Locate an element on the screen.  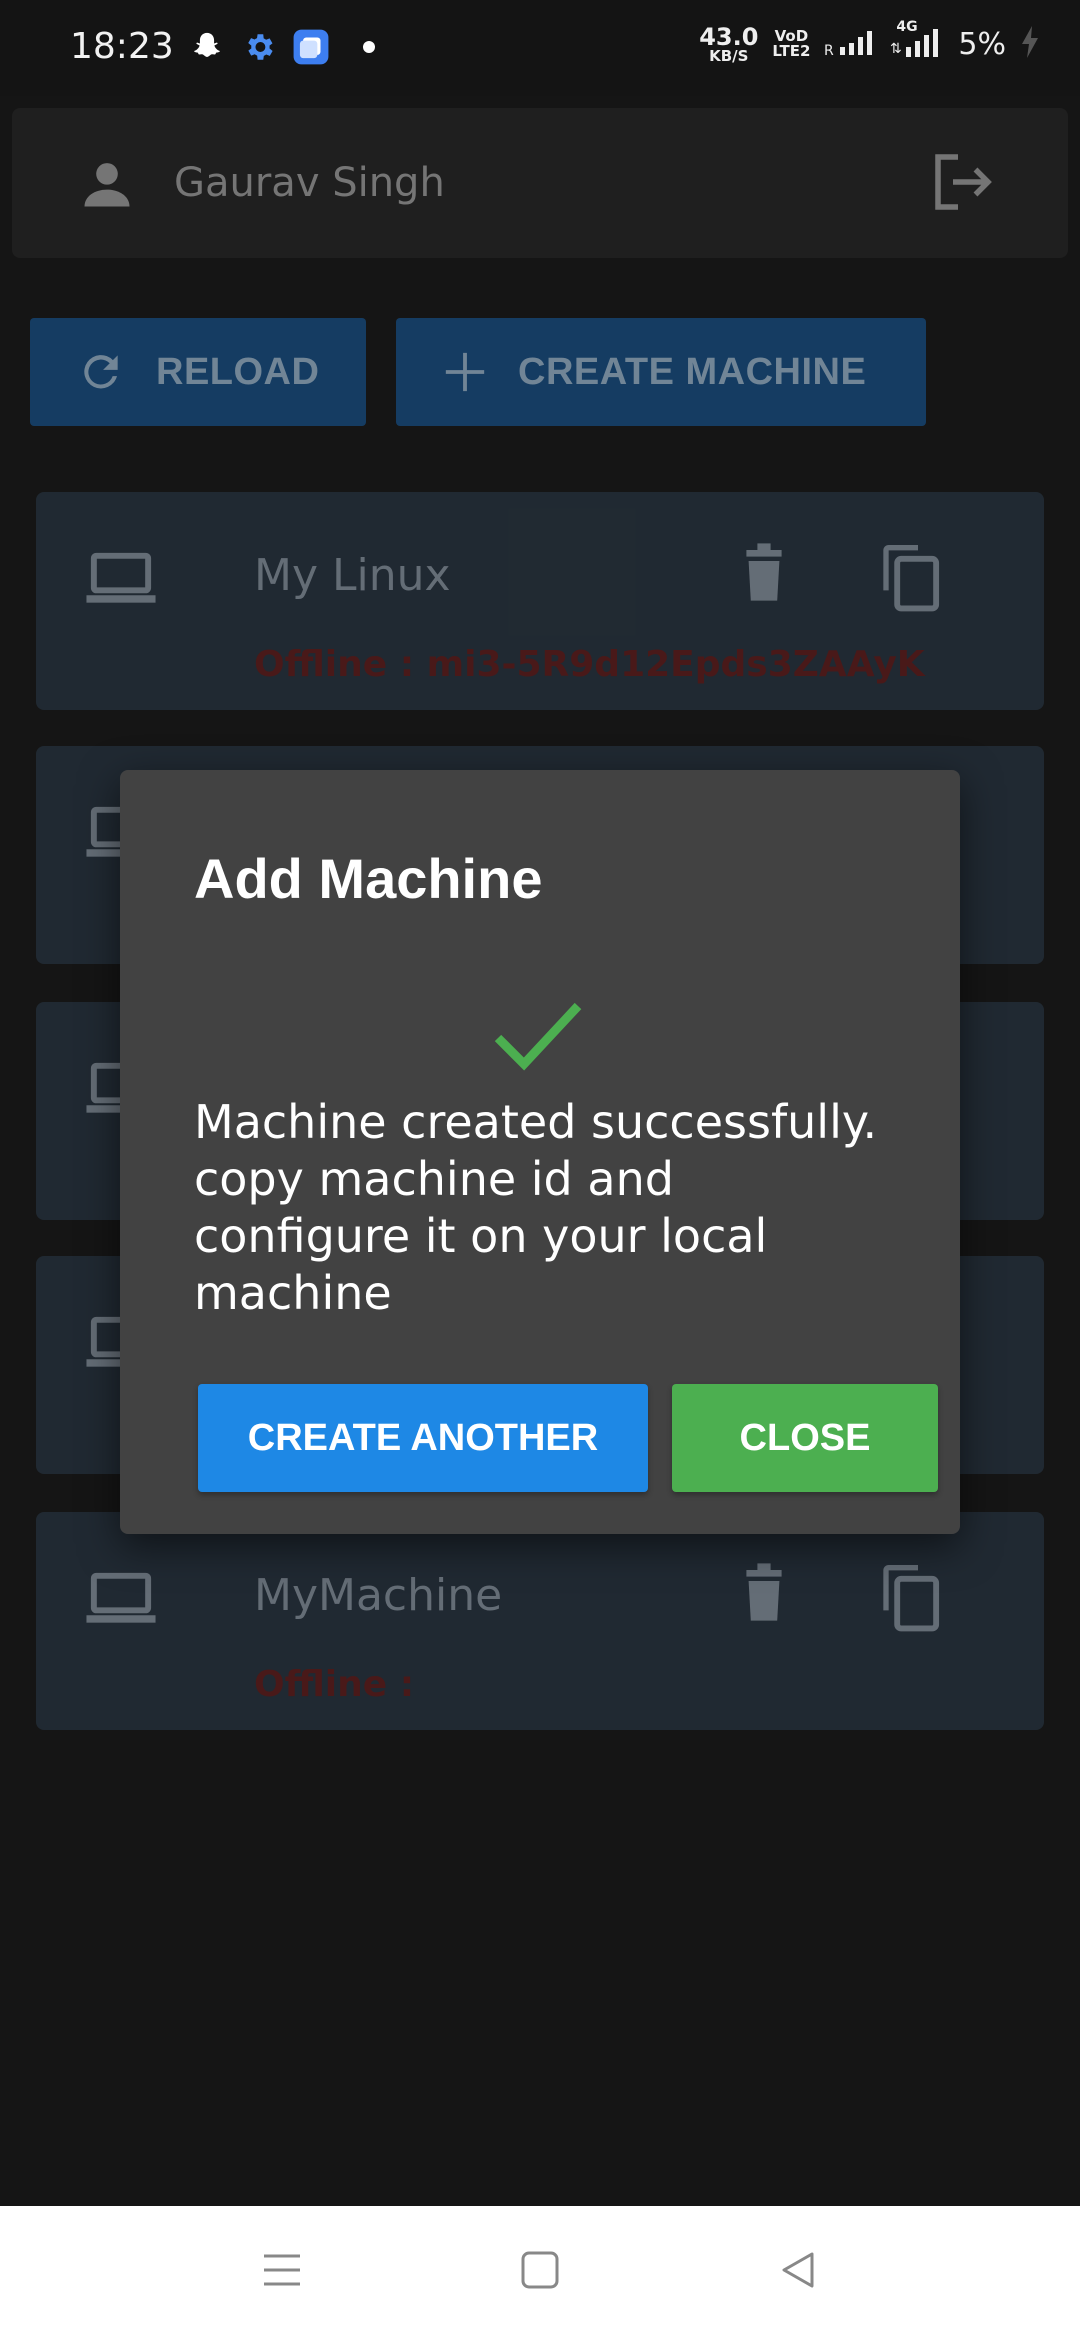
signal-sim1-icon: R is located at coordinates (850, 44).